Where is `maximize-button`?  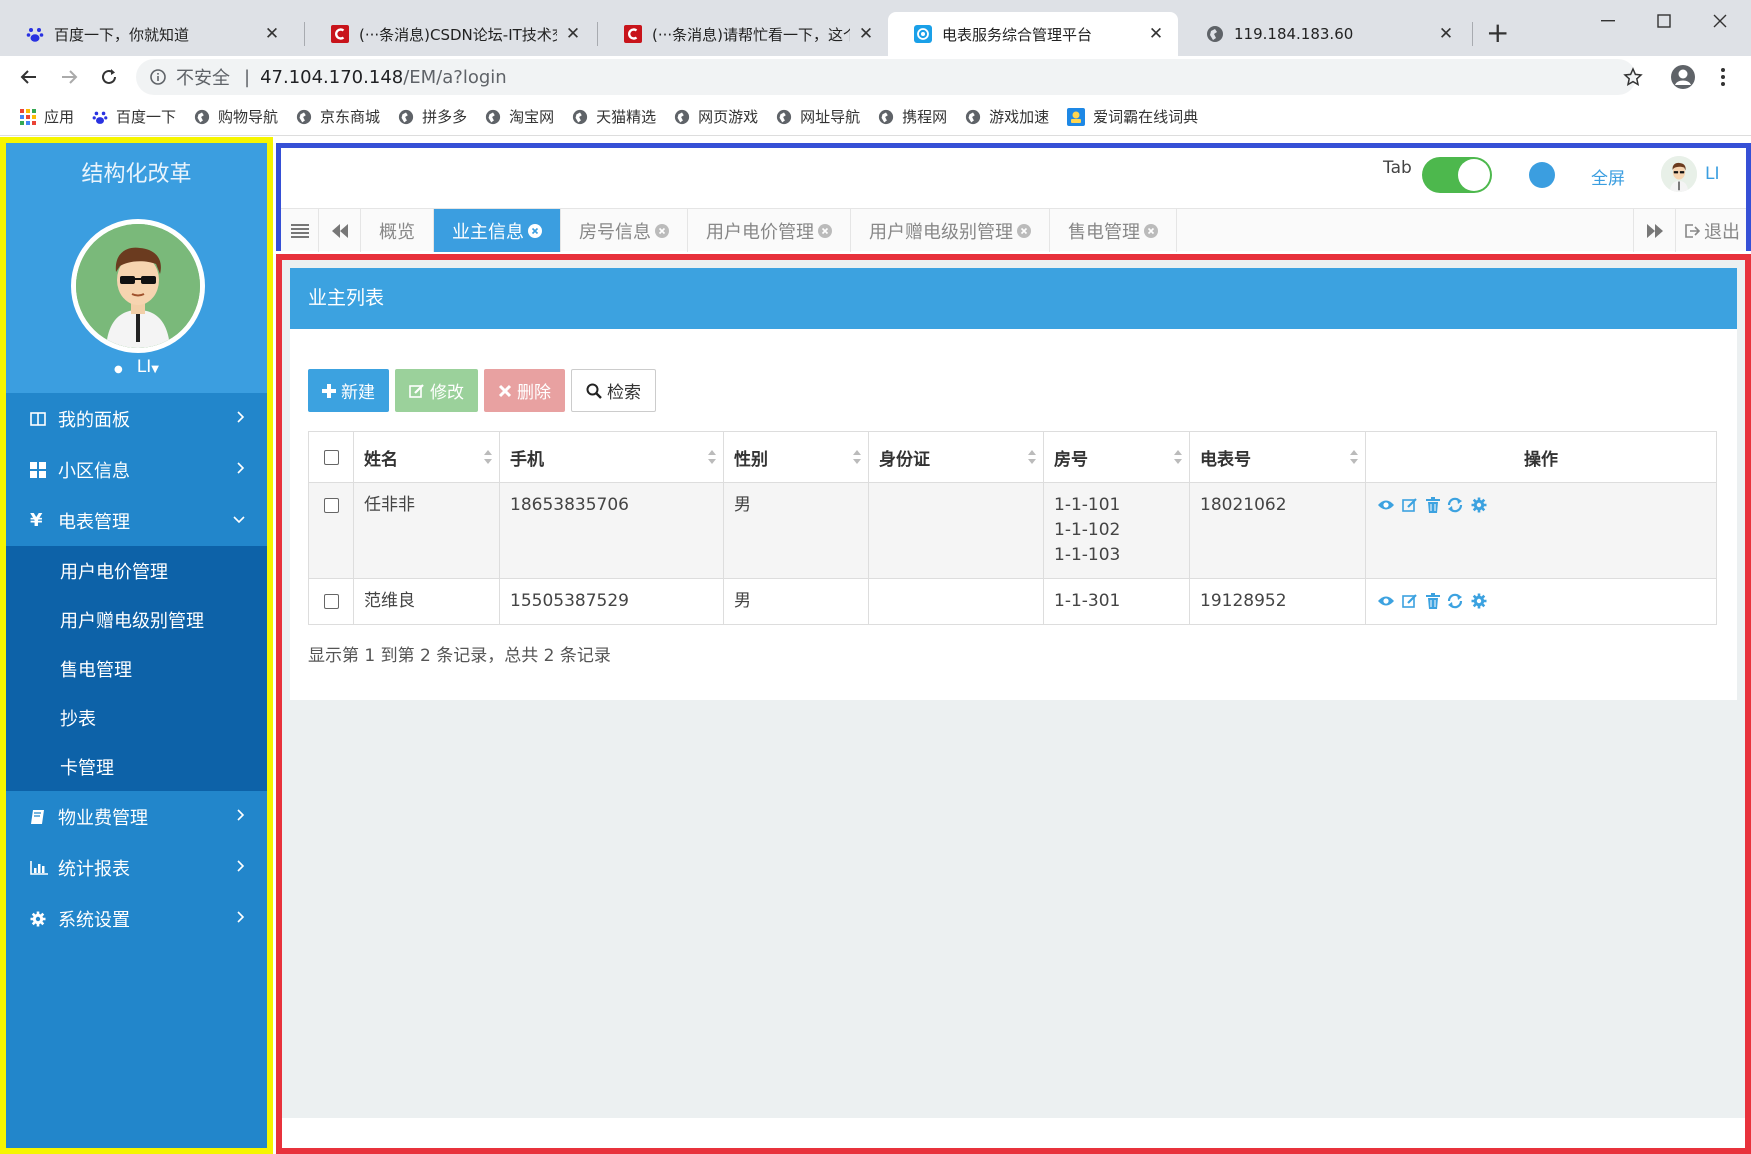 maximize-button is located at coordinates (1664, 21).